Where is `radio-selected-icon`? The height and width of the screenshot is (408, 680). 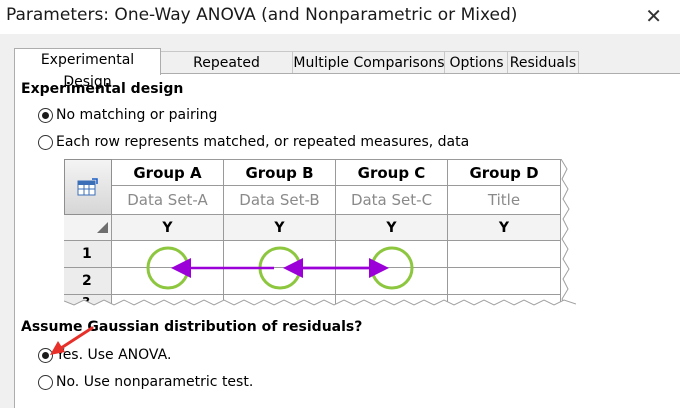
radio-selected-icon is located at coordinates (45, 115).